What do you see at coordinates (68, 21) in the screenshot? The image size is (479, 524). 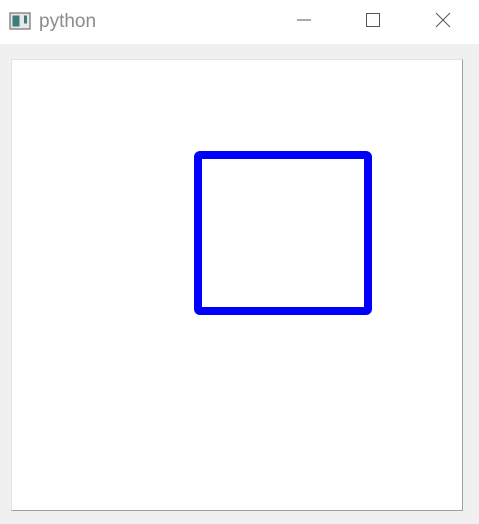 I see `window-title: python` at bounding box center [68, 21].